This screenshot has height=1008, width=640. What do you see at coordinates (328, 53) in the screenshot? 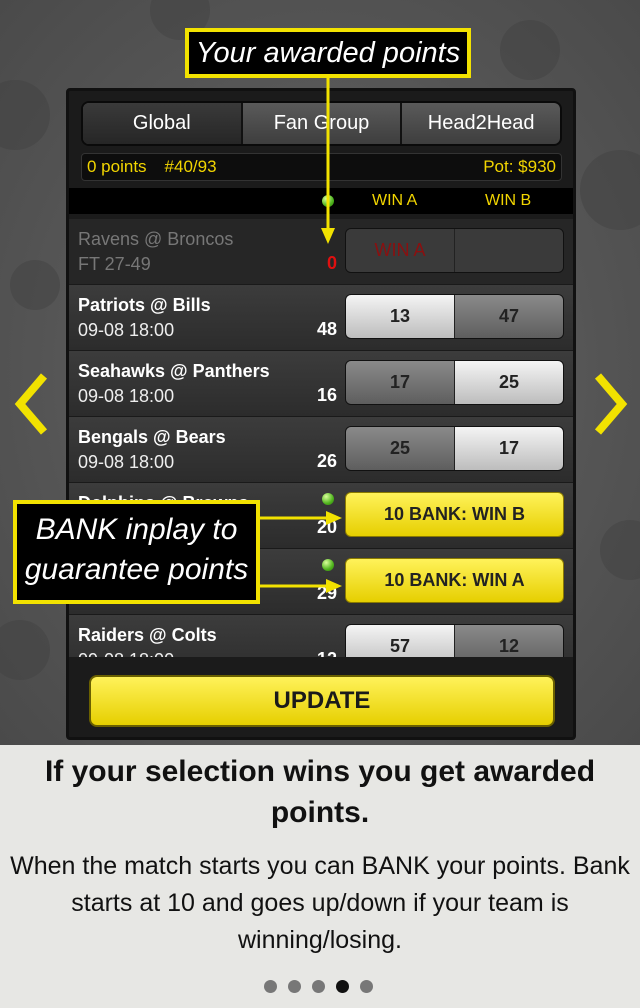
I see `callout-awarded-points: Your awarded points` at bounding box center [328, 53].